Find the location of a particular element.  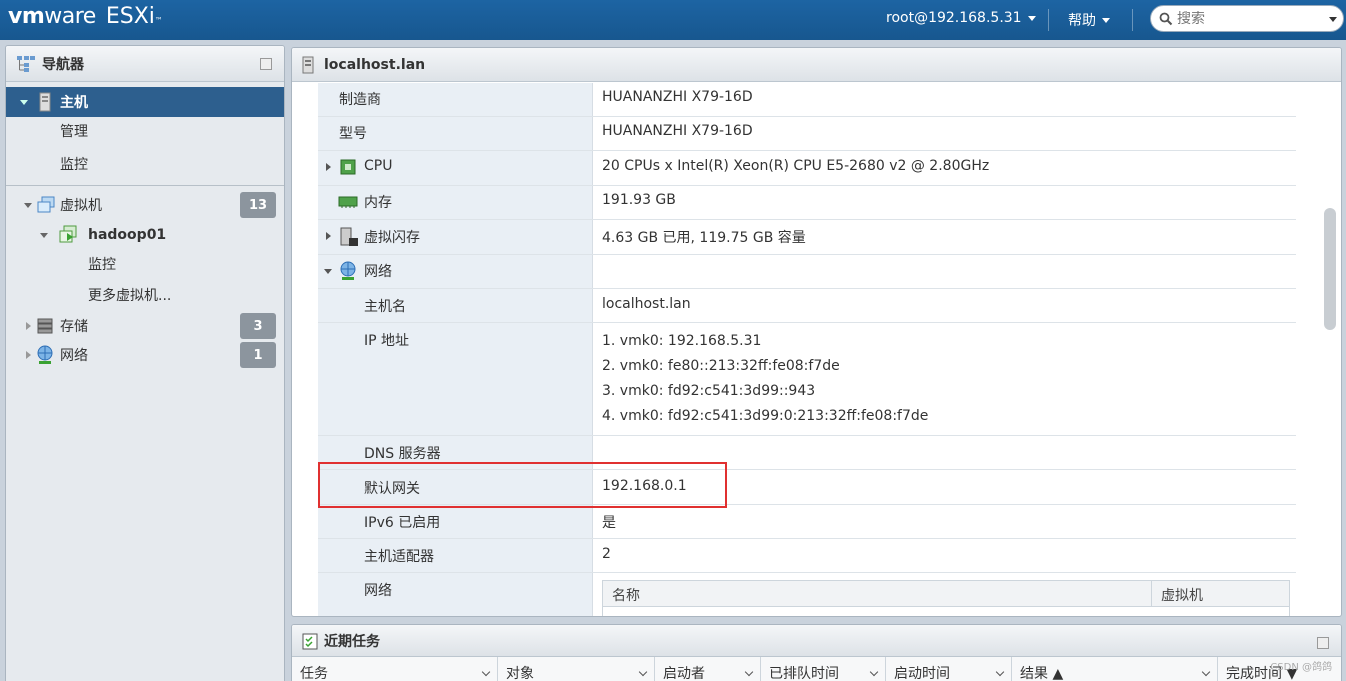

top-bar: vm ware ESXi ™ root@192.168.5.31 帮助 is located at coordinates (673, 20).